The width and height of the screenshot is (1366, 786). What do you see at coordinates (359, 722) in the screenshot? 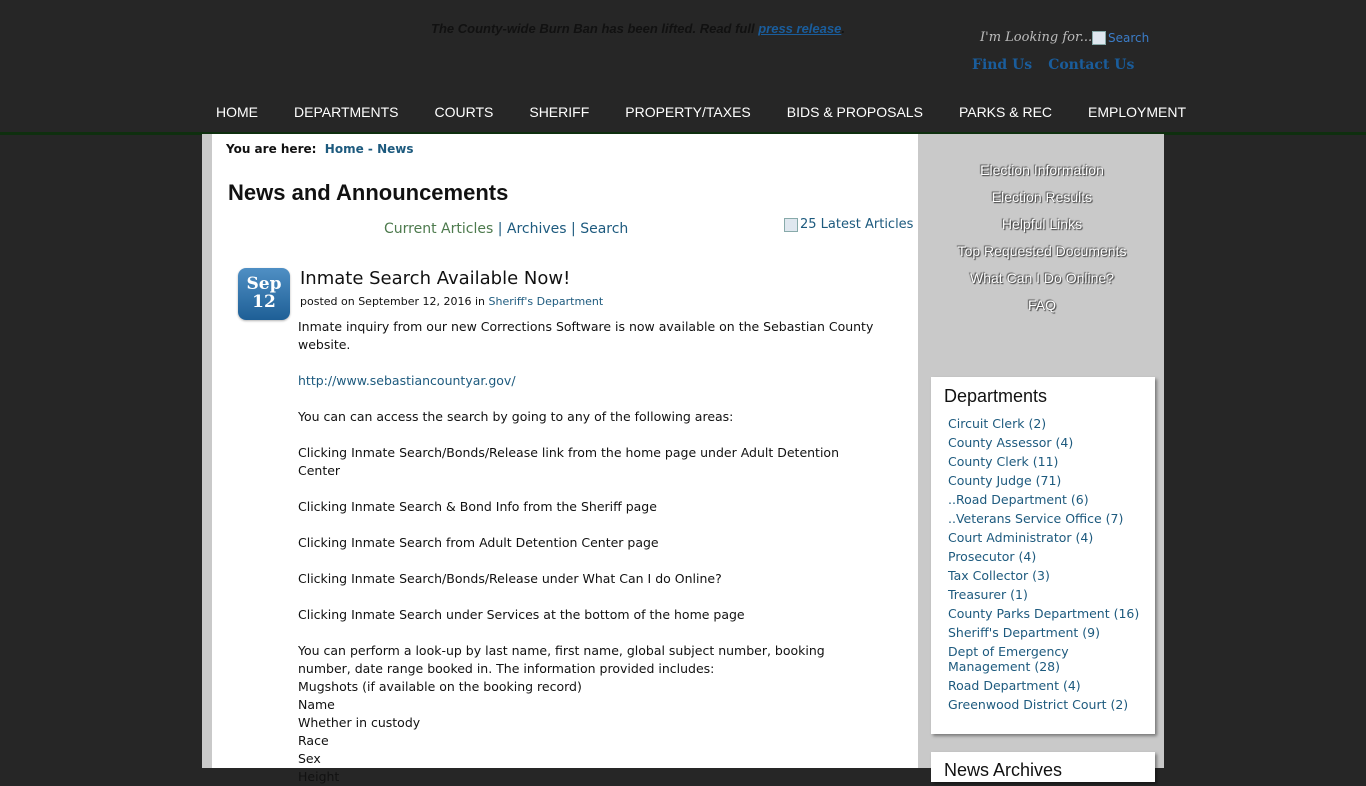
I see `article-paragraph: Whether in custody` at bounding box center [359, 722].